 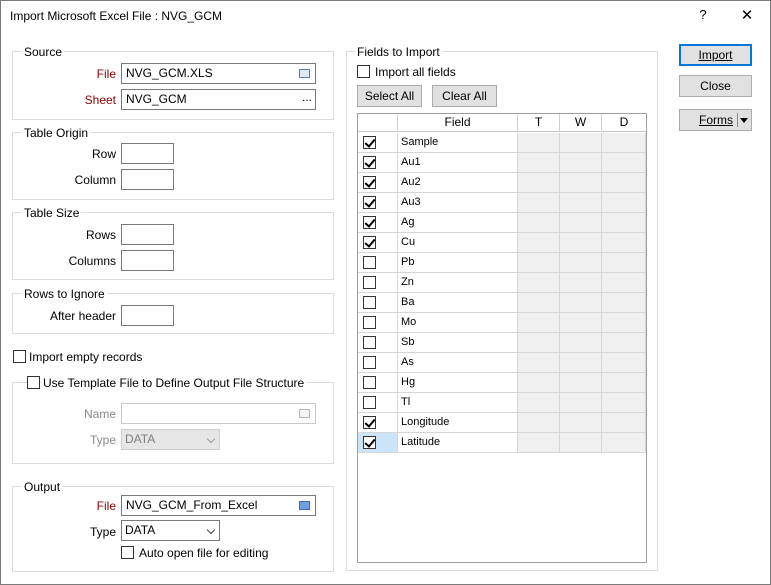 What do you see at coordinates (458, 303) in the screenshot?
I see `row-field-cell: Ba` at bounding box center [458, 303].